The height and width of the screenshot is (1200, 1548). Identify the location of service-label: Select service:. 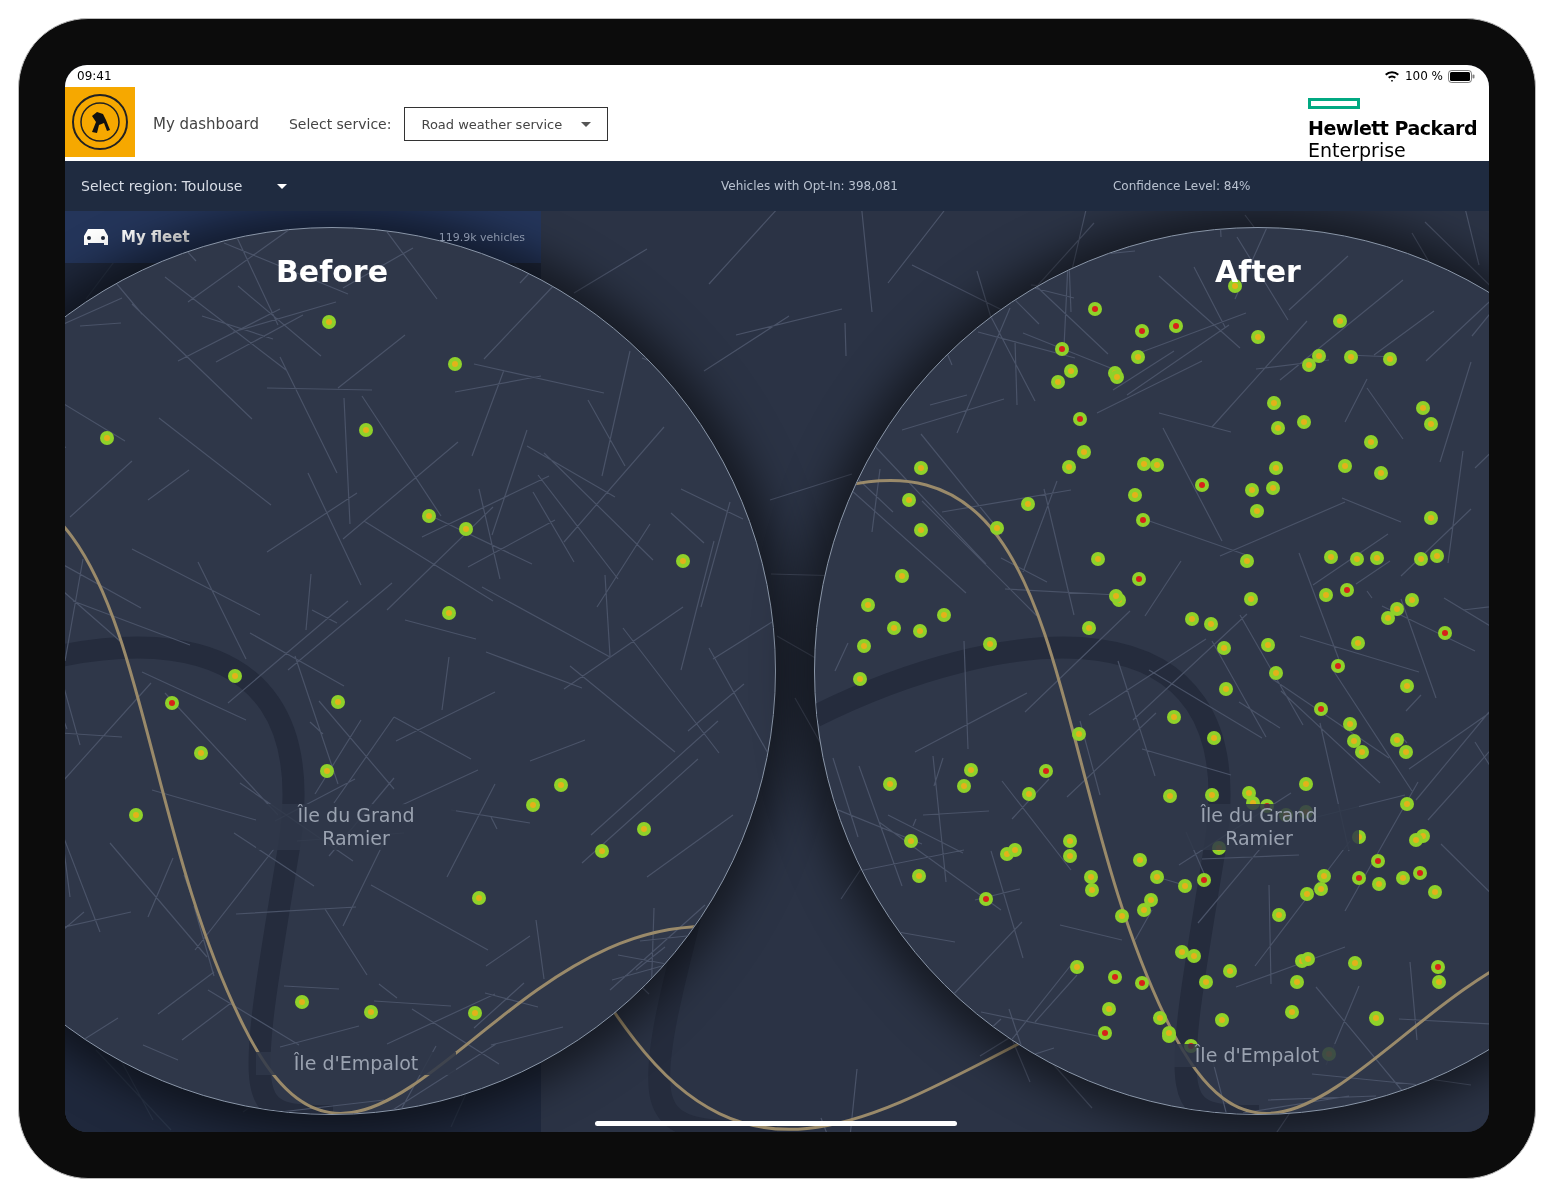
(340, 124).